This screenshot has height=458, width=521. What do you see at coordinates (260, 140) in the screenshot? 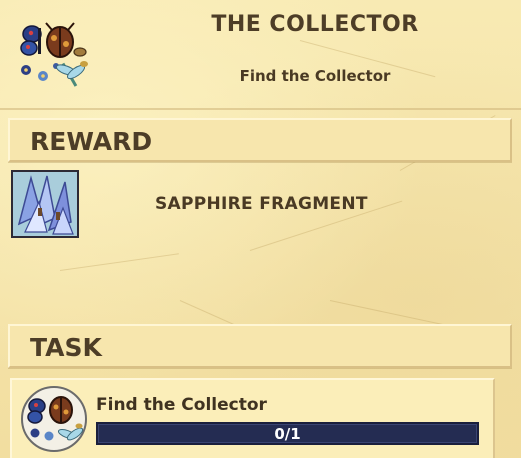
I see `reward-section-header: REWARD` at bounding box center [260, 140].